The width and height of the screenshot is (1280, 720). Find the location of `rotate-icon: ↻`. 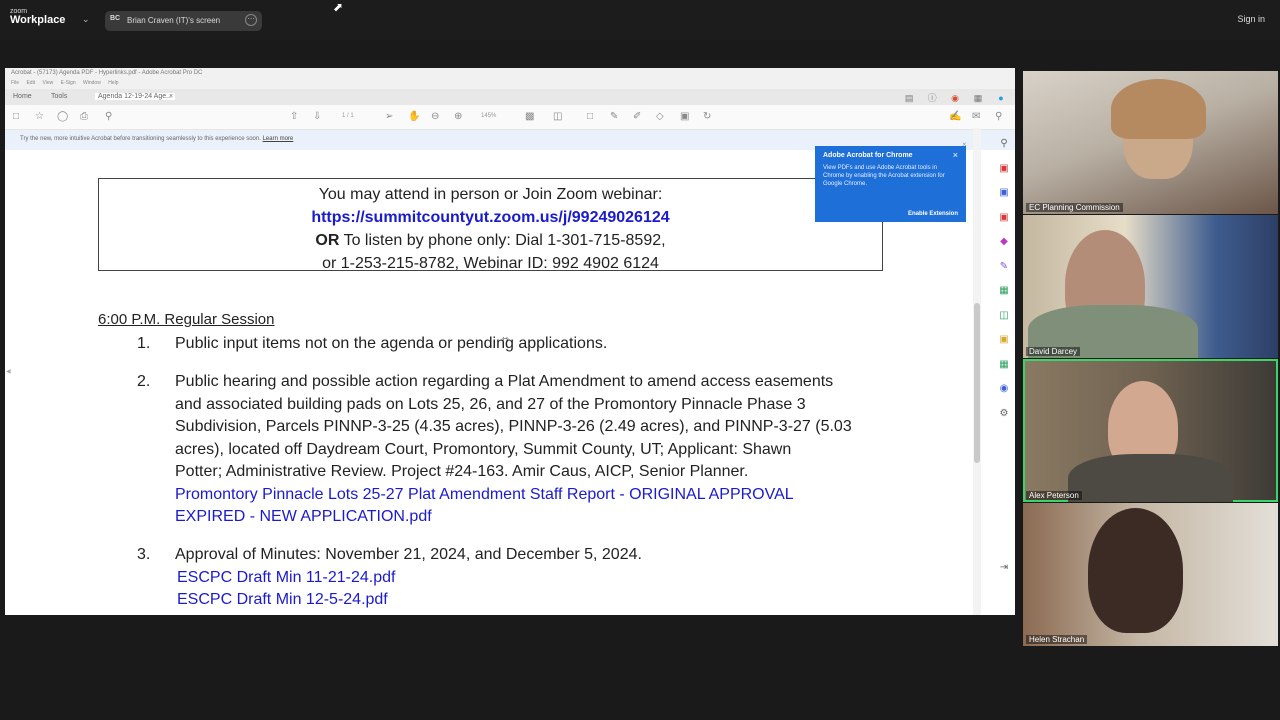

rotate-icon: ↻ is located at coordinates (707, 116).